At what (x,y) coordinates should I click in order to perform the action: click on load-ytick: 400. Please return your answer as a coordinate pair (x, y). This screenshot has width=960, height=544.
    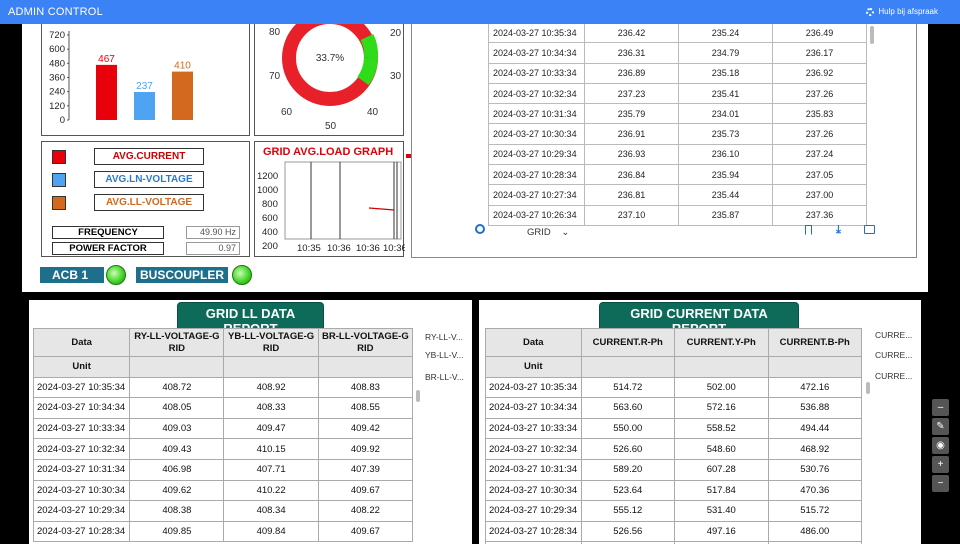
    Looking at the image, I should click on (270, 232).